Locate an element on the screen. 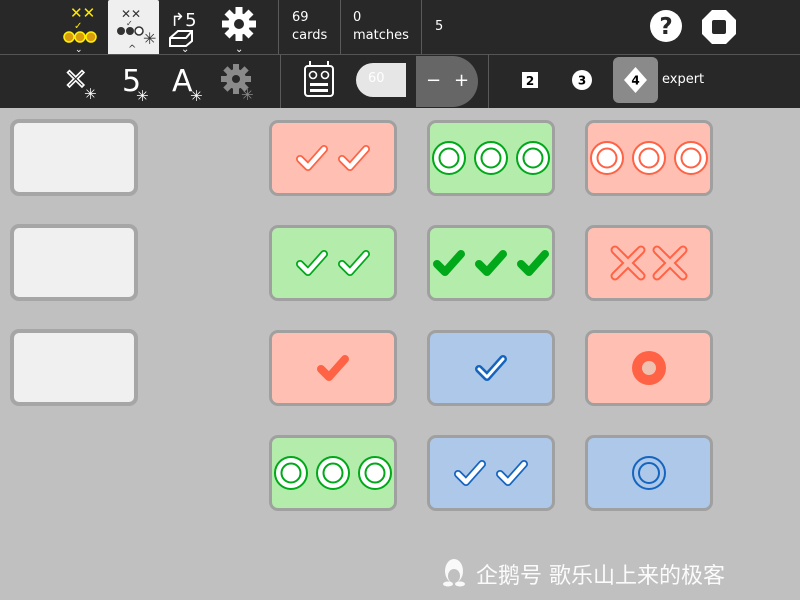 Image resolution: width=800 pixels, height=600 pixels. gear-icon: ⌄ is located at coordinates (239, 30).